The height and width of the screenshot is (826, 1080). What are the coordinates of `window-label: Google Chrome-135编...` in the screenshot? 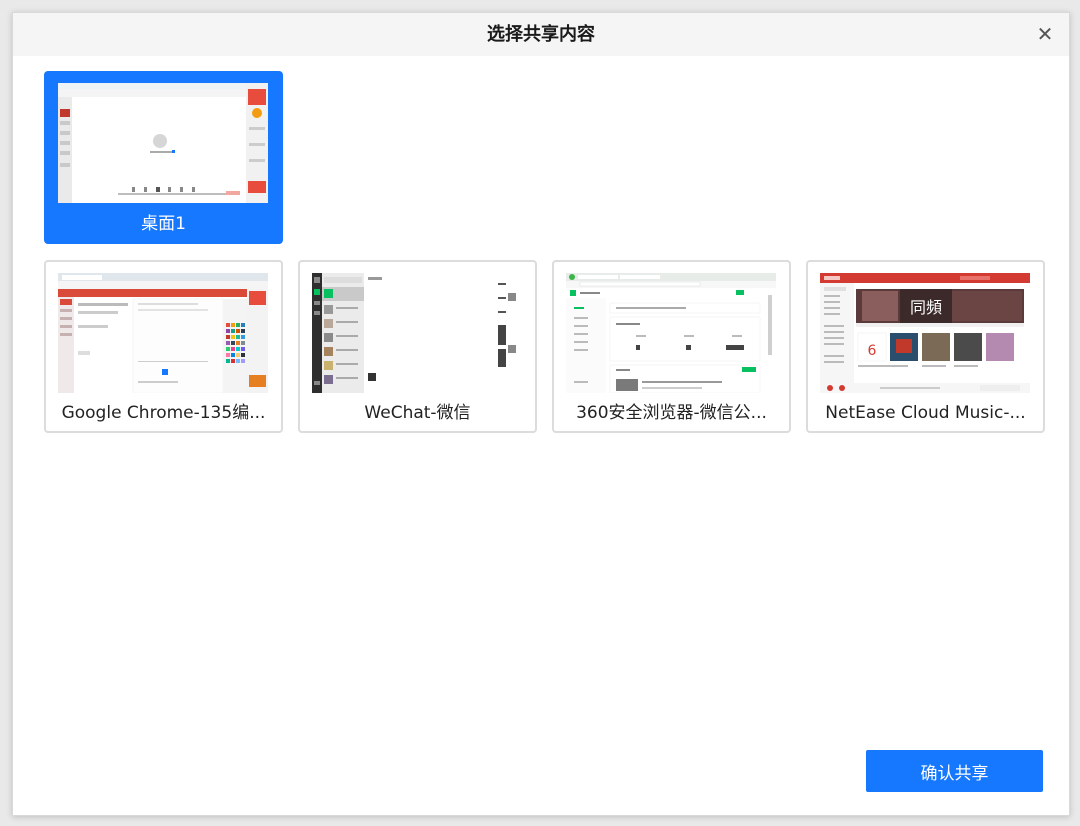 It's located at (163, 413).